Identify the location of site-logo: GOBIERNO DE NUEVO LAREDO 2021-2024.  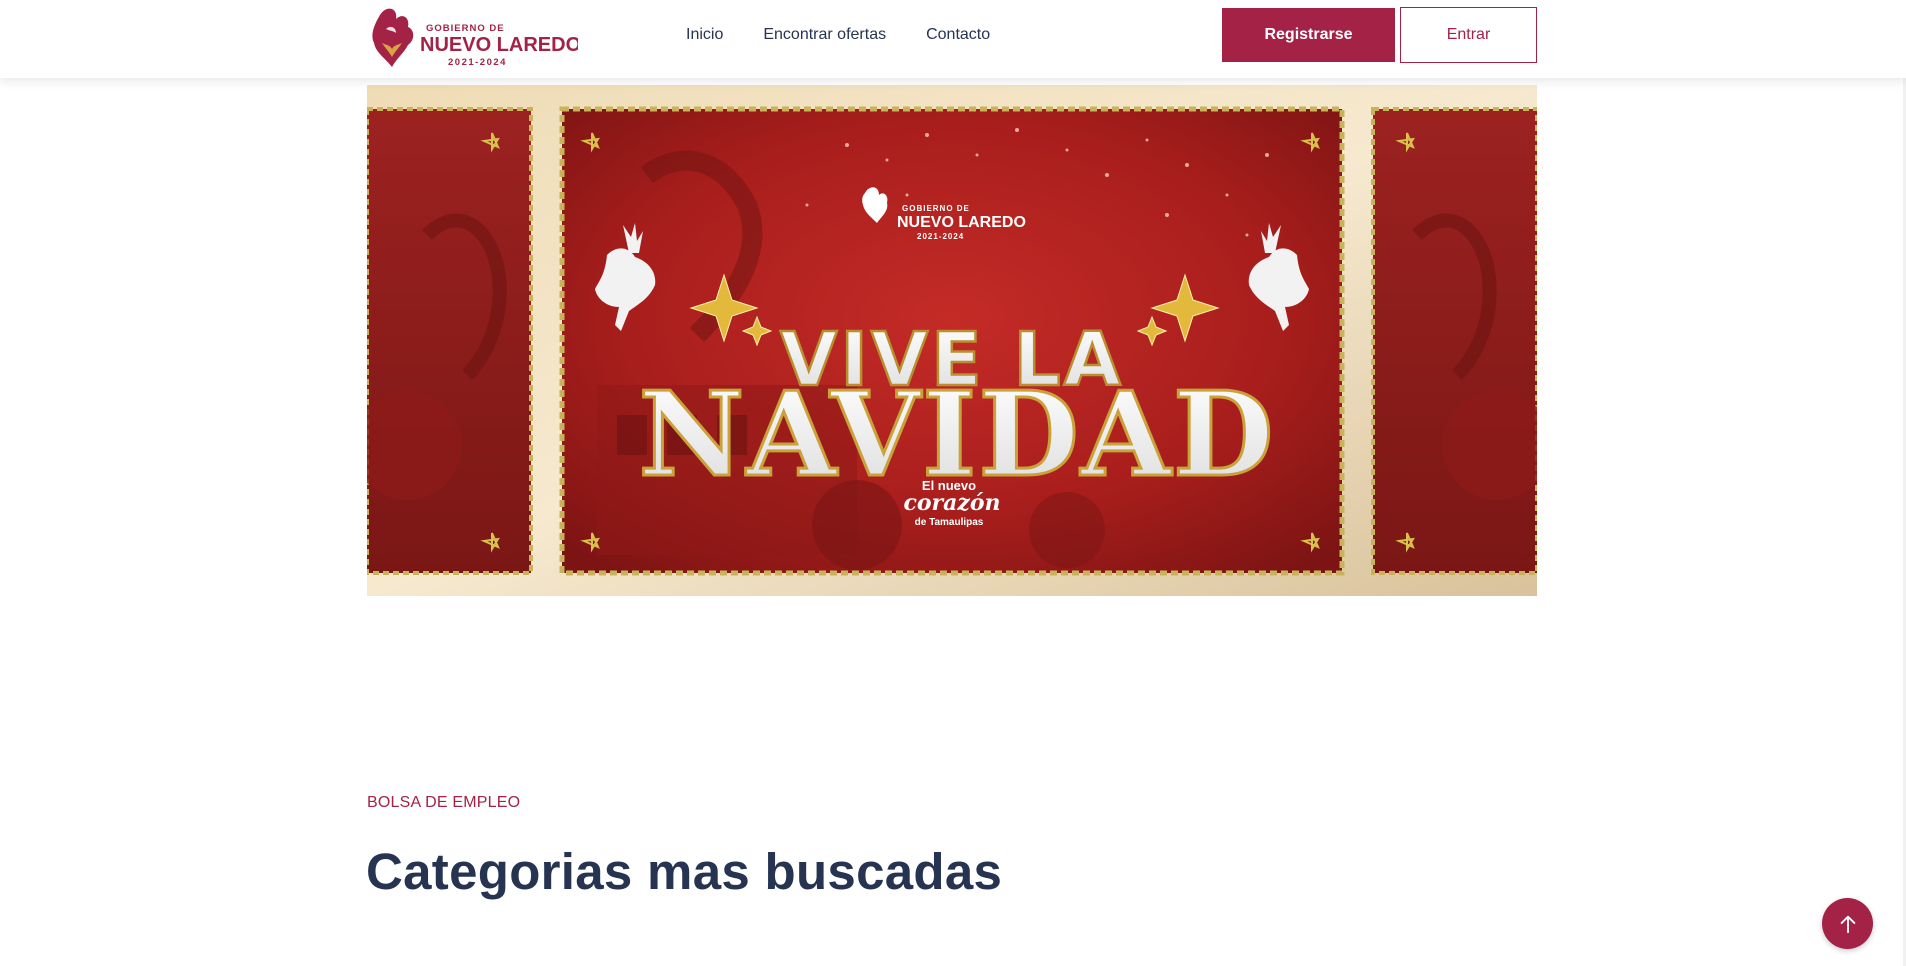
(474, 38).